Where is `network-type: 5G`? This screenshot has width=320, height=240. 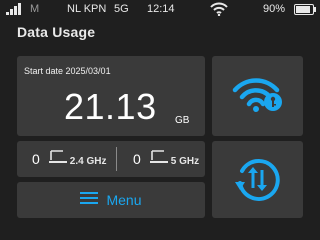 network-type: 5G is located at coordinates (121, 9).